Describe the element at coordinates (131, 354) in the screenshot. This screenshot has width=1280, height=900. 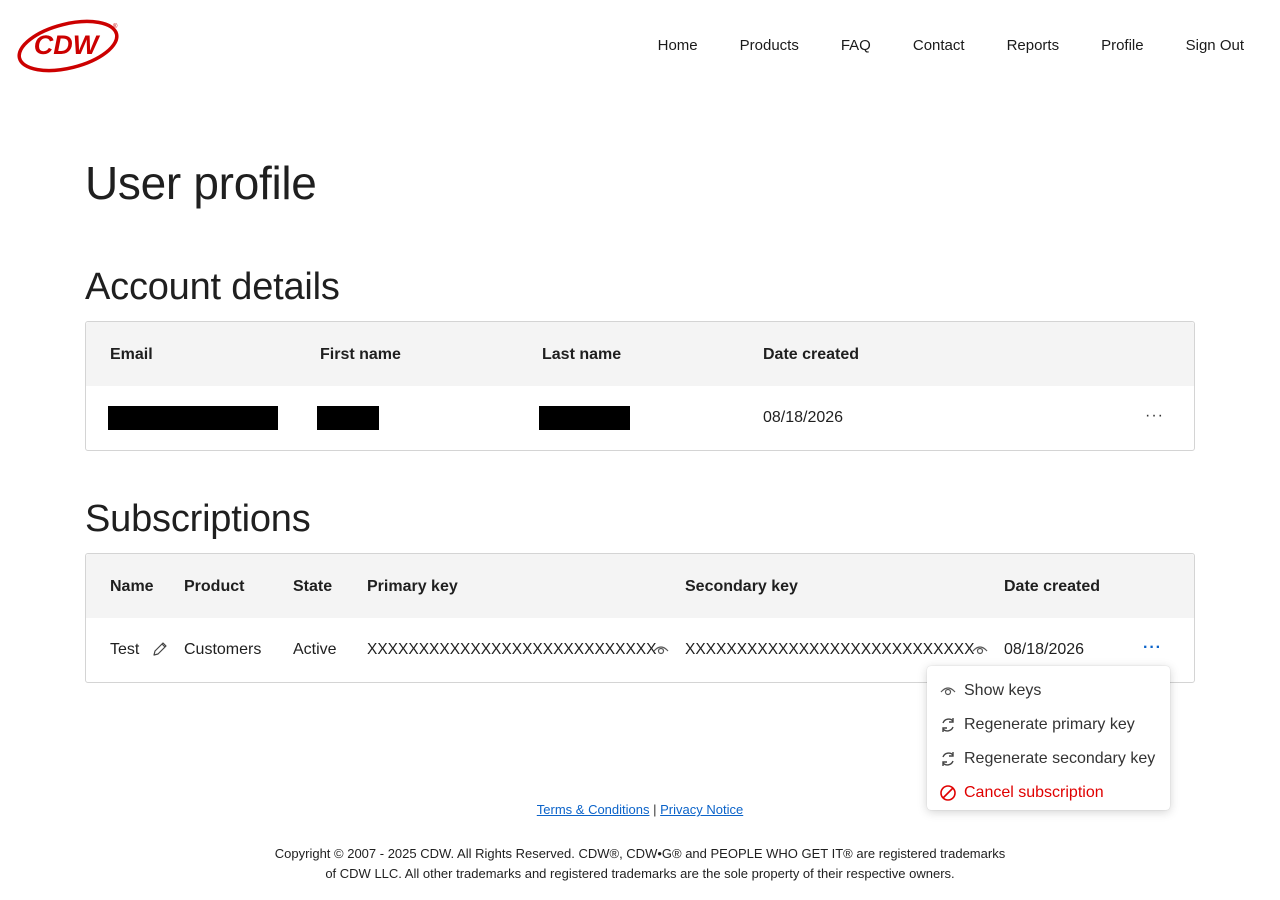
I see `header-email: Email` at that location.